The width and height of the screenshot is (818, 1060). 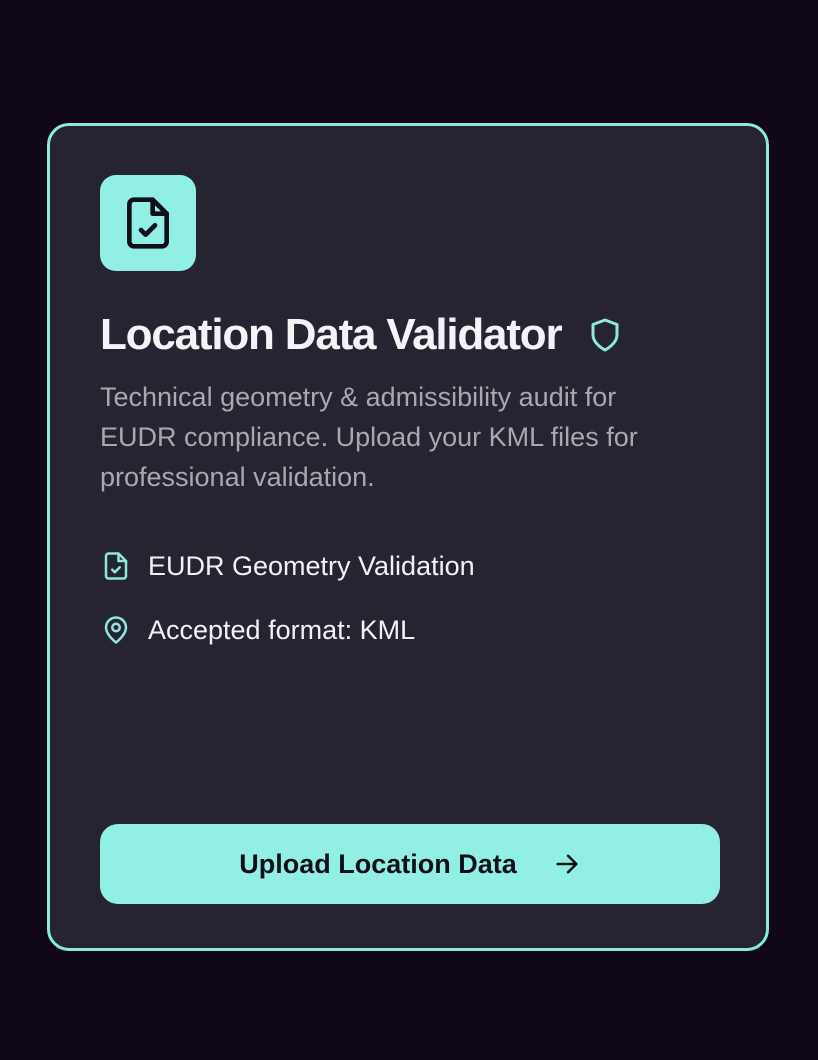 I want to click on upload-location-data-button: Upload Location Data, so click(x=410, y=864).